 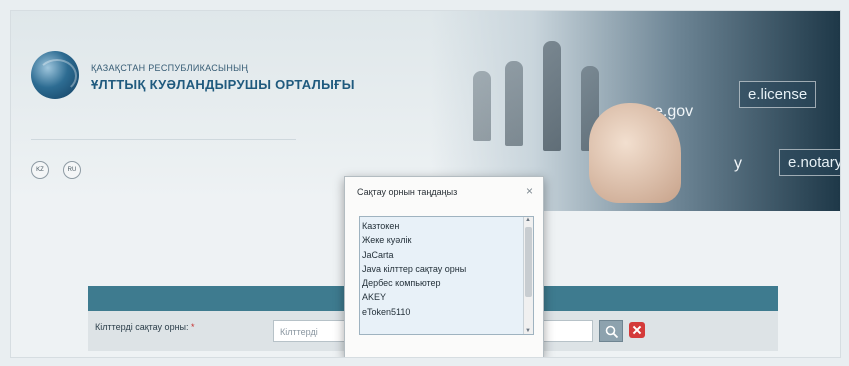 What do you see at coordinates (447, 240) in the screenshot?
I see `list-item: Жеке куәлік` at bounding box center [447, 240].